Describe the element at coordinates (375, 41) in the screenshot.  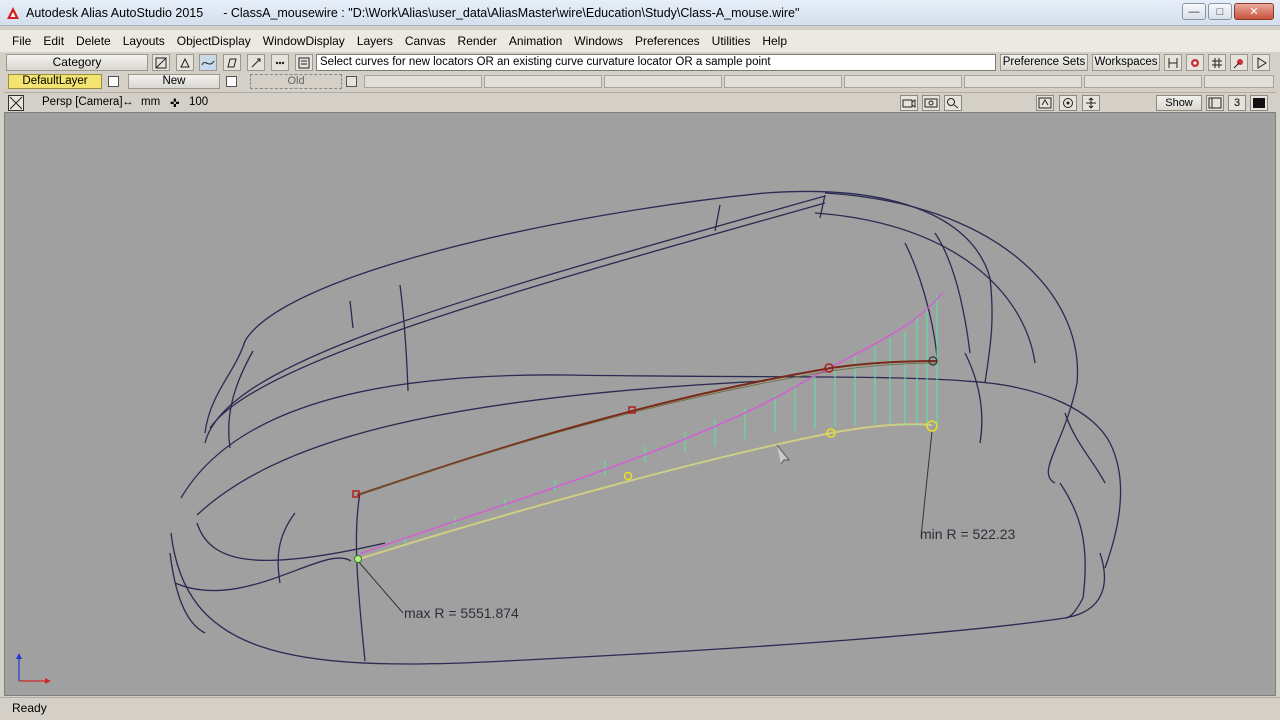
I see `menu-layers: Layers` at that location.